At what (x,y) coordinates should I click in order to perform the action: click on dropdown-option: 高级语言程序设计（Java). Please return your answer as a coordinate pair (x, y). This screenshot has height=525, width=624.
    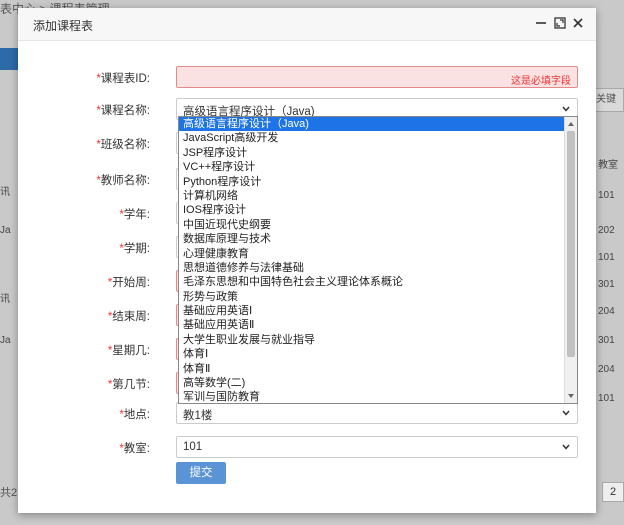
    Looking at the image, I should click on (378, 124).